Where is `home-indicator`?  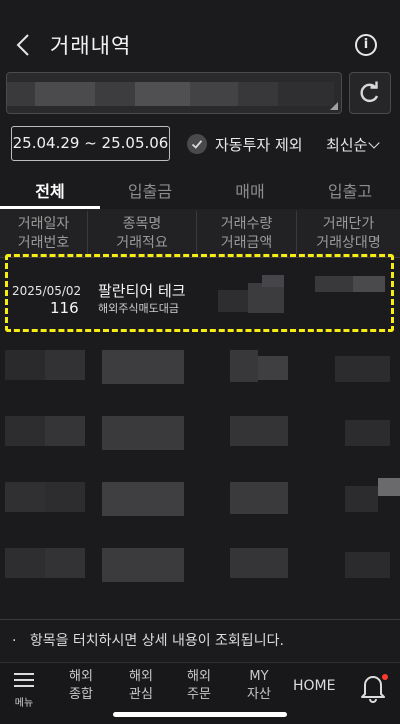
home-indicator is located at coordinates (200, 714).